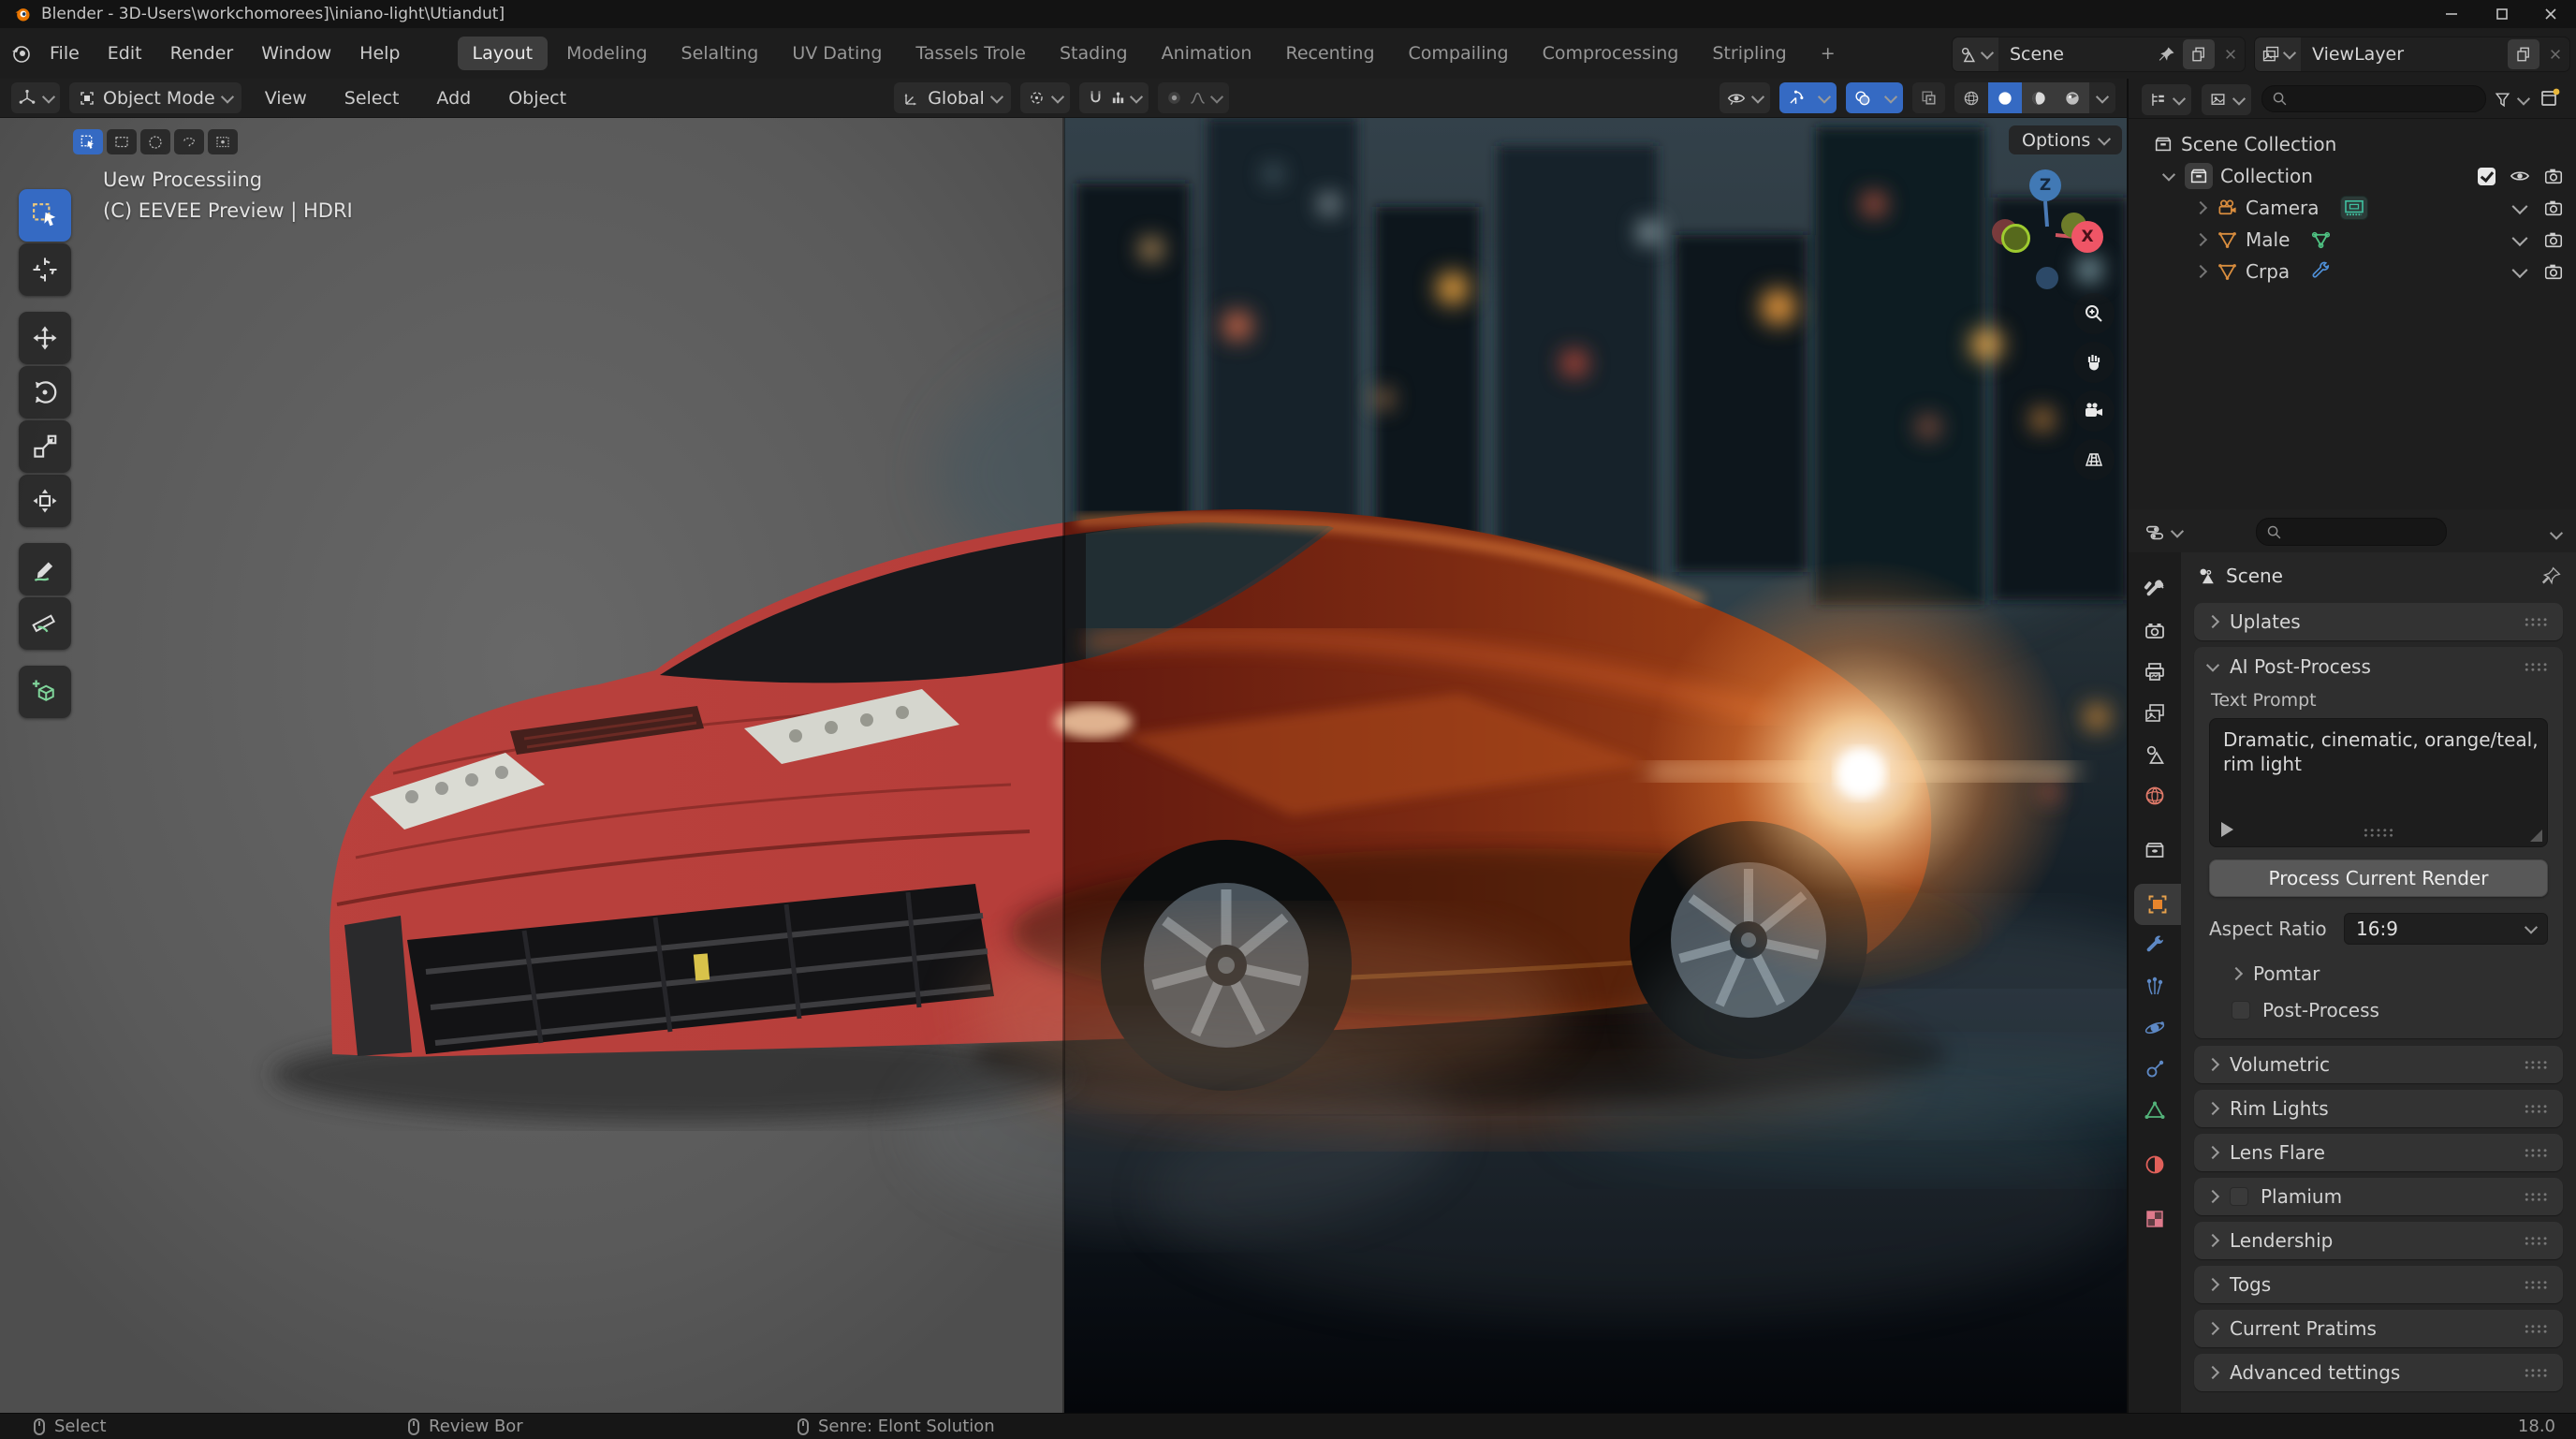 The image size is (2576, 1439). Describe the element at coordinates (2352, 144) in the screenshot. I see `outliner-row-scene-collection: Scene Collection` at that location.